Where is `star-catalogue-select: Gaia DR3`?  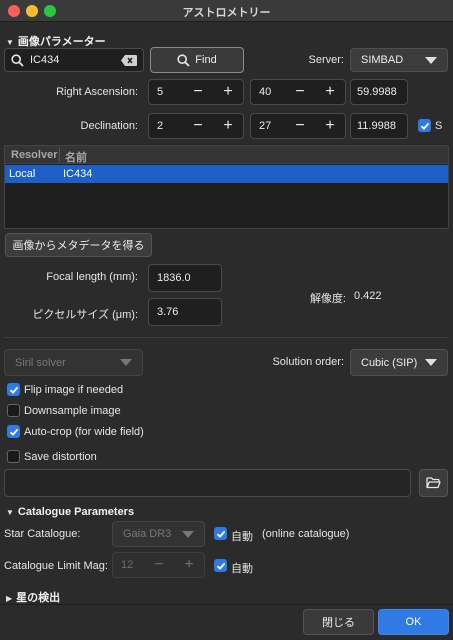 star-catalogue-select: Gaia DR3 is located at coordinates (158, 534).